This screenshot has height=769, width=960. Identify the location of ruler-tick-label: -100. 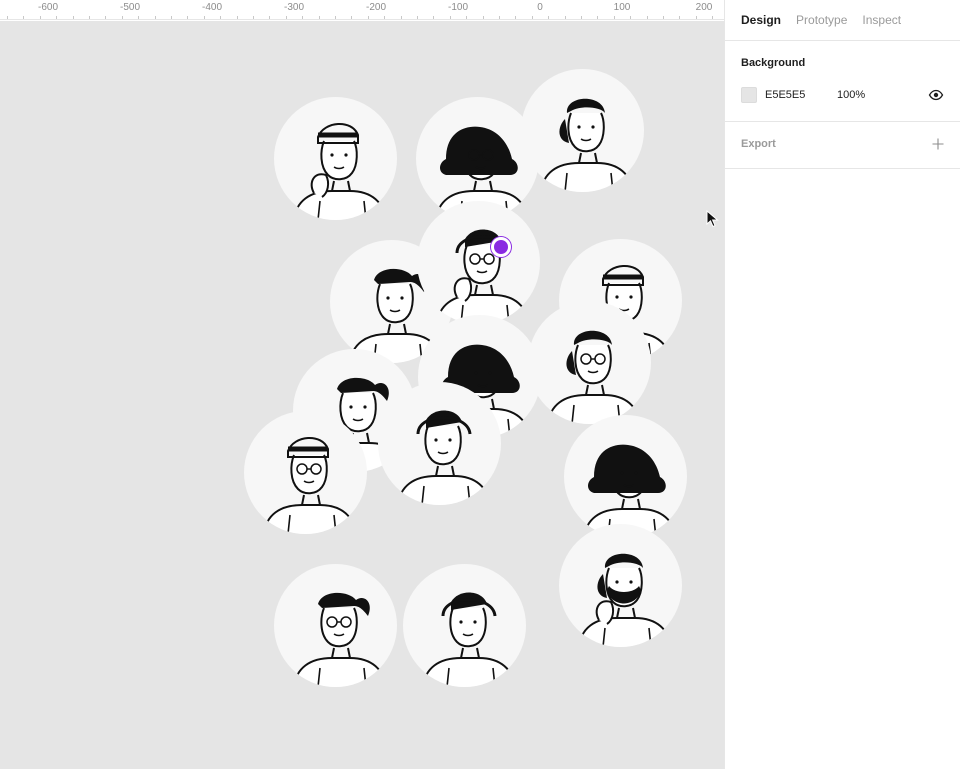
(458, 7).